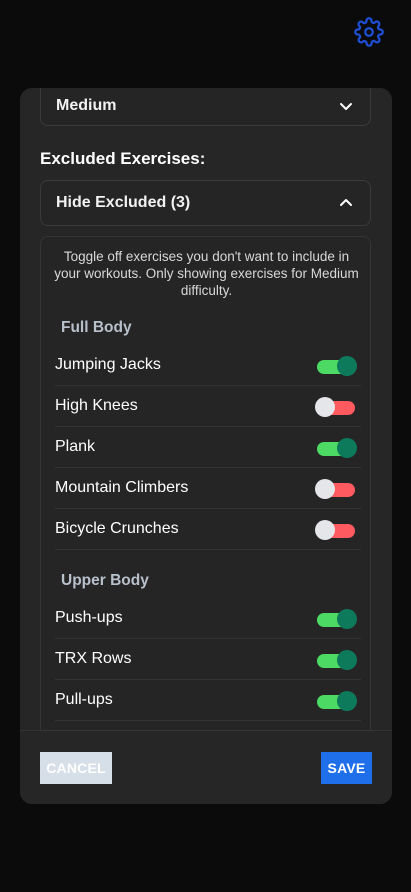 This screenshot has width=411, height=892. Describe the element at coordinates (89, 617) in the screenshot. I see `exercise-name: Push-ups` at that location.